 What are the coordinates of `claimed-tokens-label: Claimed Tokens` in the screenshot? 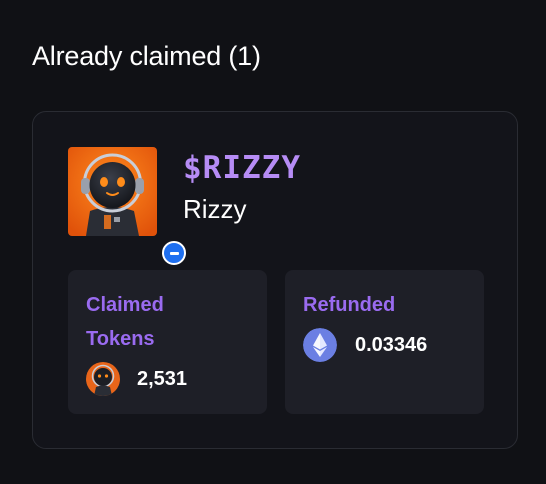 It's located at (125, 322).